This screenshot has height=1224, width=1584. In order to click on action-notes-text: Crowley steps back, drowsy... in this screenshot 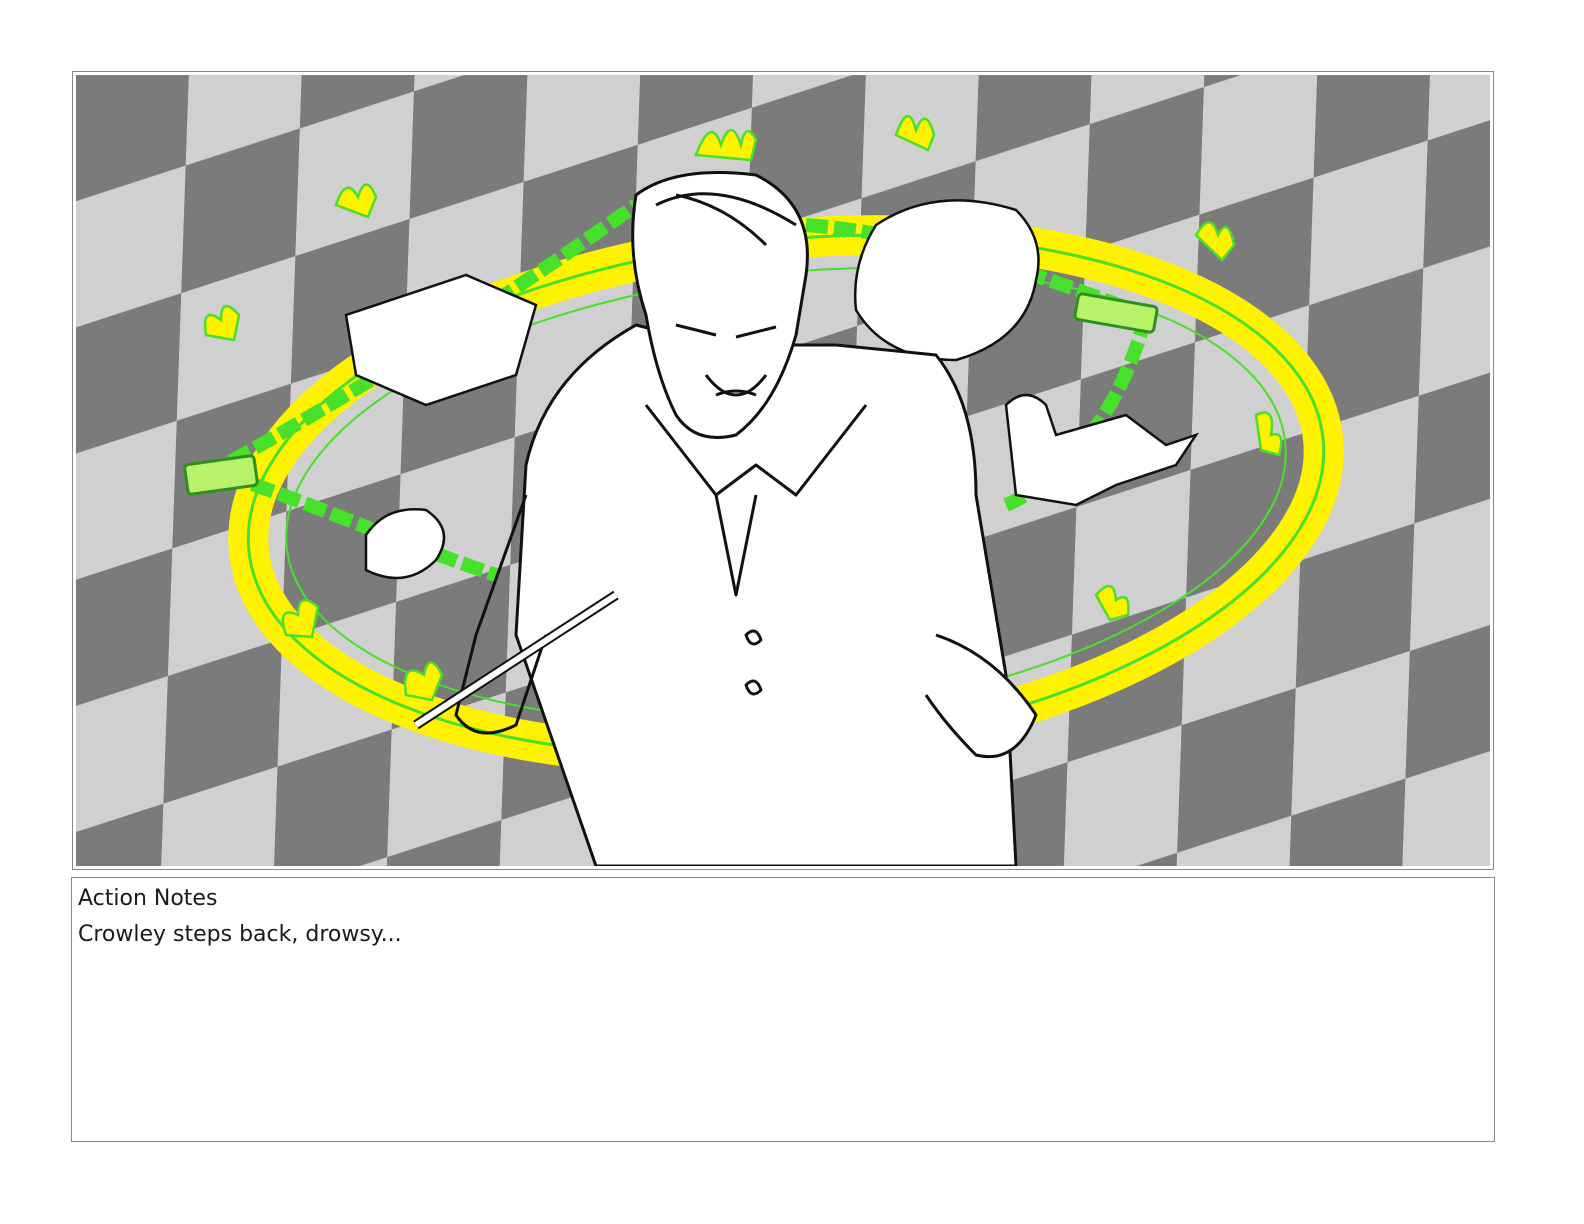, I will do `click(240, 934)`.